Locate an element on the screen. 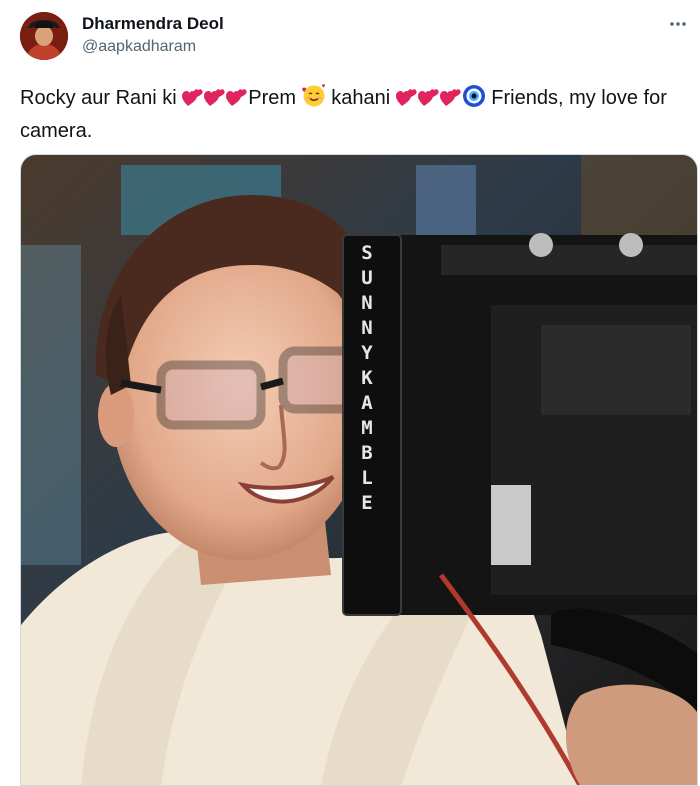 The height and width of the screenshot is (786, 700). author-display-name: Dharmendra Deol is located at coordinates (153, 24).